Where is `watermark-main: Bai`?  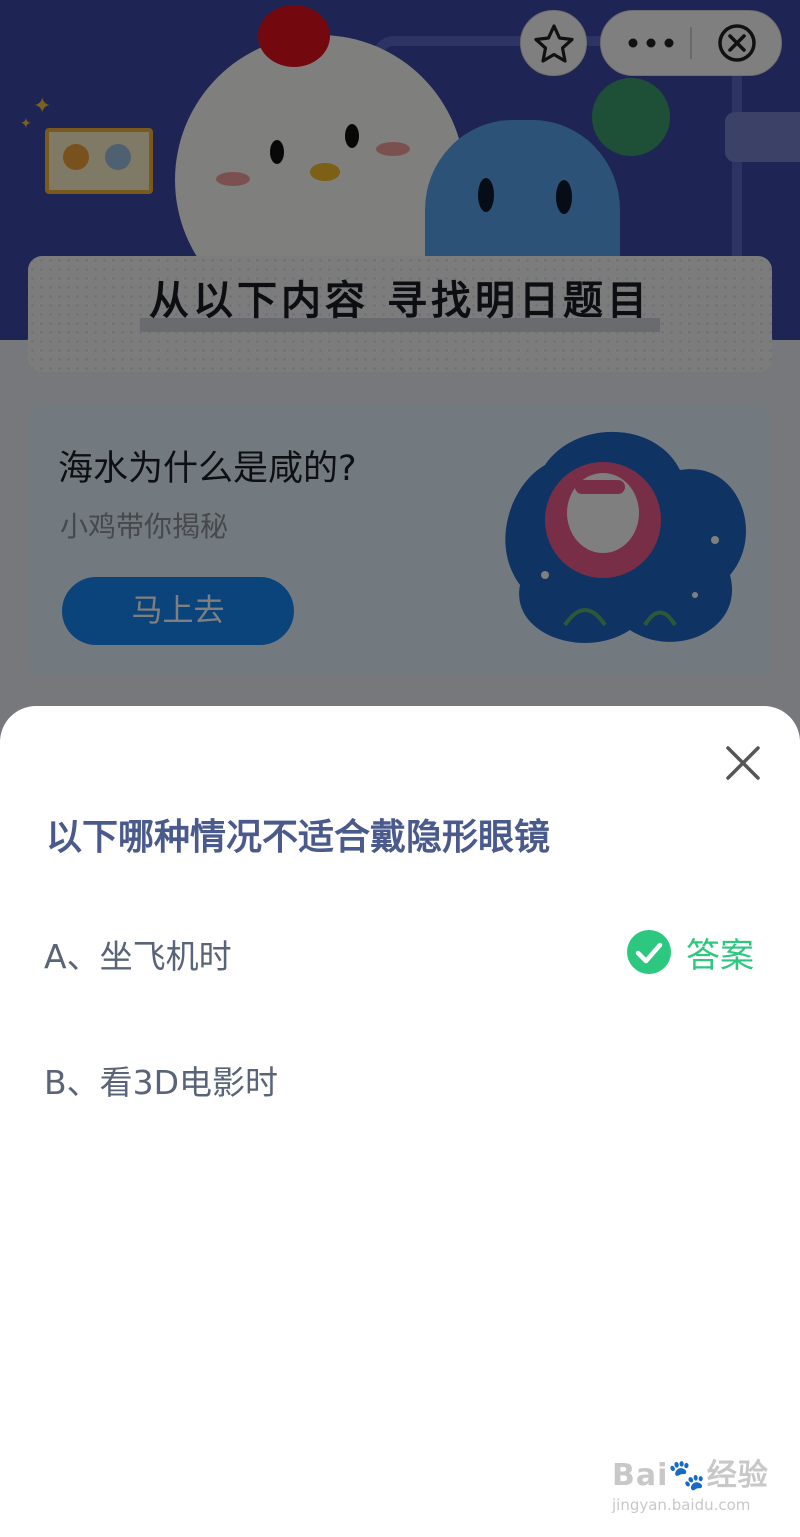 watermark-main: Bai is located at coordinates (640, 1475).